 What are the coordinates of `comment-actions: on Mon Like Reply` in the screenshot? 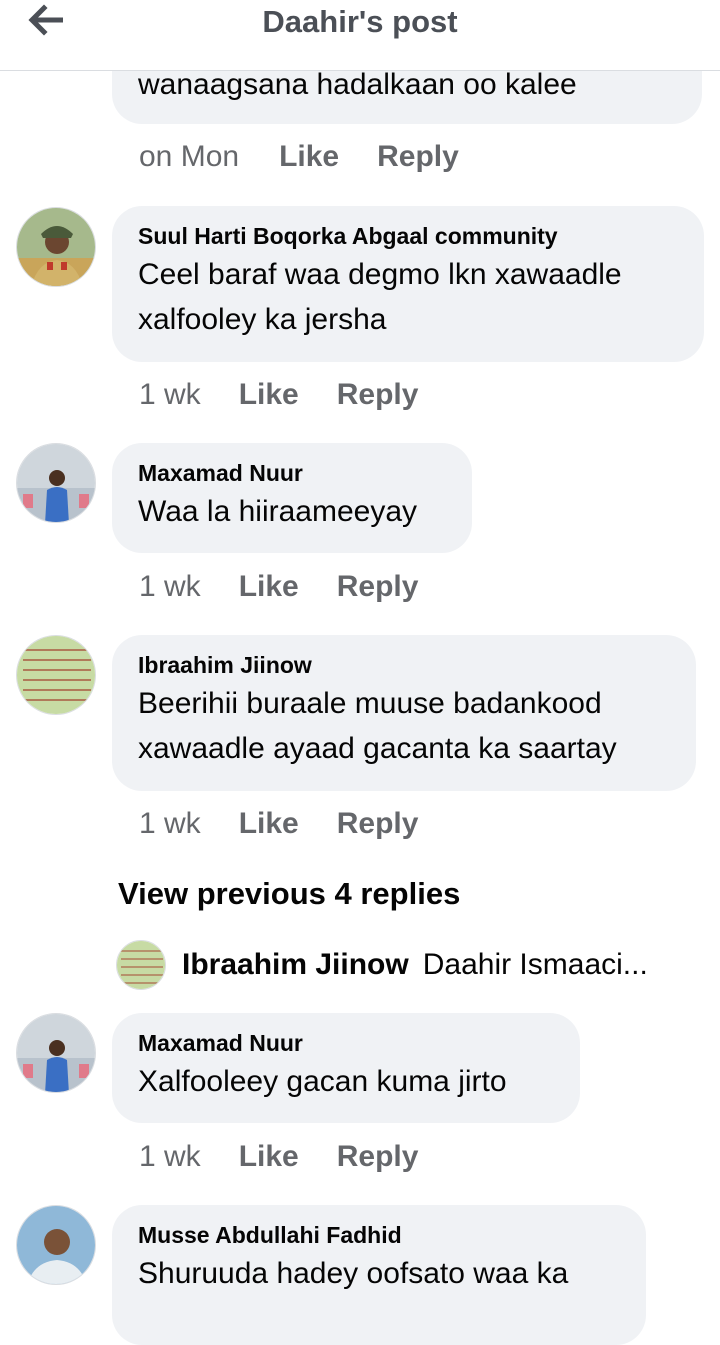 It's located at (299, 157).